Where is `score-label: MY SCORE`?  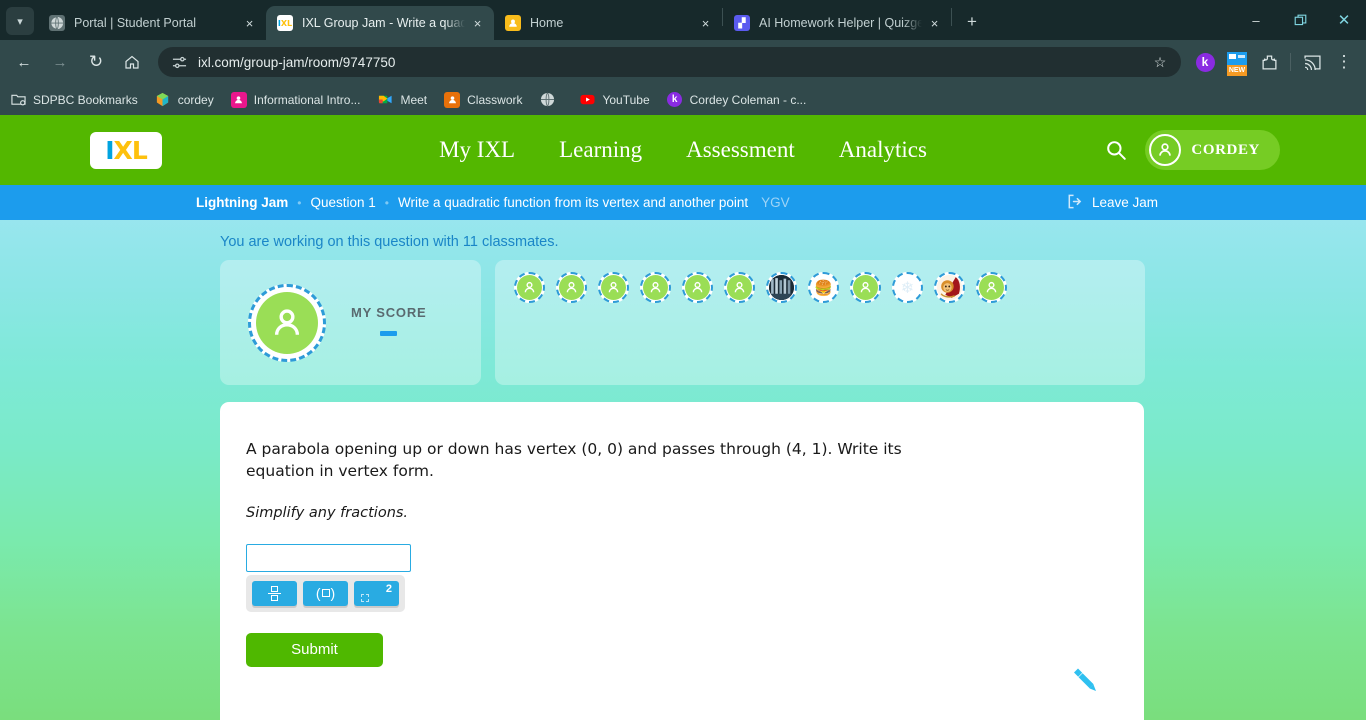 score-label: MY SCORE is located at coordinates (389, 312).